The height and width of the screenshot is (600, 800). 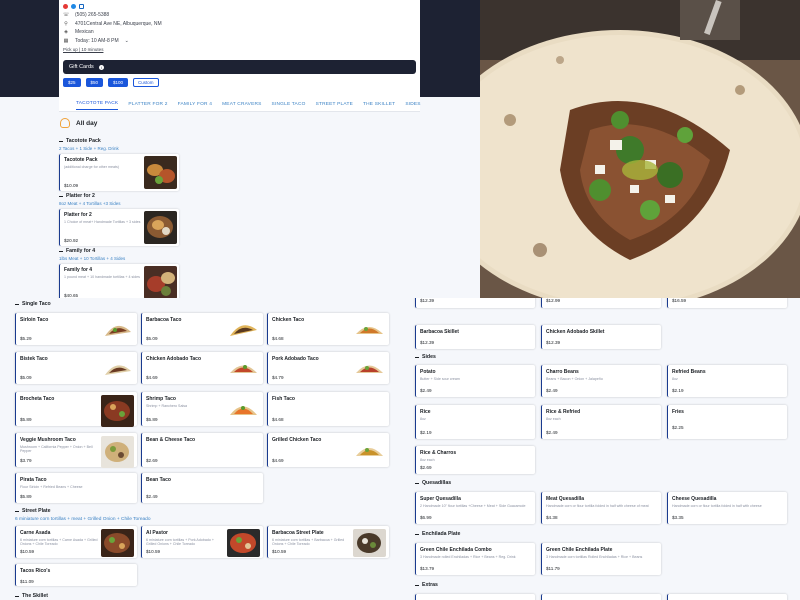 What do you see at coordinates (66, 32) in the screenshot?
I see `tag-icon: ◈` at bounding box center [66, 32].